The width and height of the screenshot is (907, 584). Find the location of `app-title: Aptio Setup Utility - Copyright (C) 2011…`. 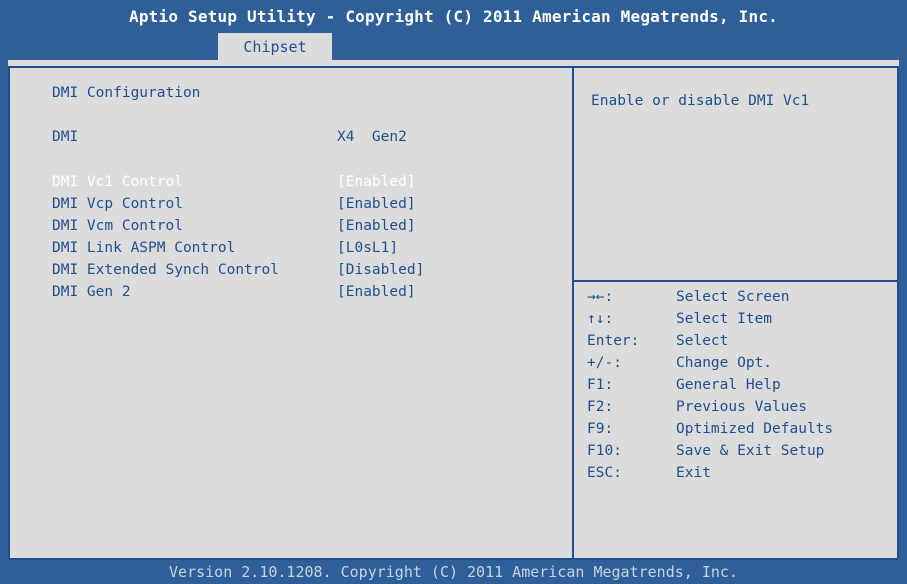

app-title: Aptio Setup Utility - Copyright (C) 2011… is located at coordinates (453, 16).